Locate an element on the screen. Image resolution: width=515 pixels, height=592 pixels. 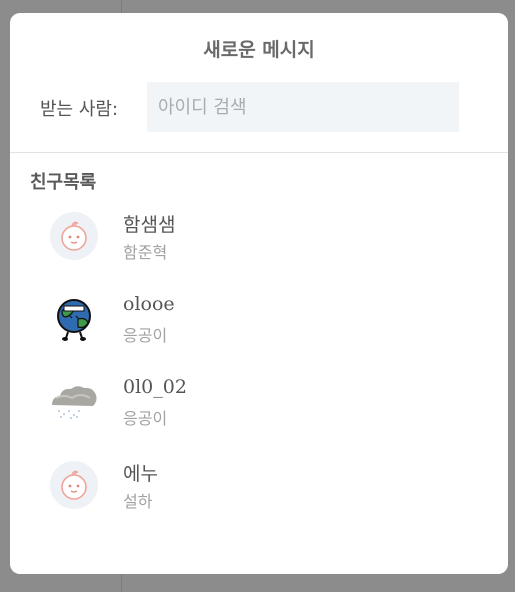
friends-section-title: 친구목록 is located at coordinates (63, 182).